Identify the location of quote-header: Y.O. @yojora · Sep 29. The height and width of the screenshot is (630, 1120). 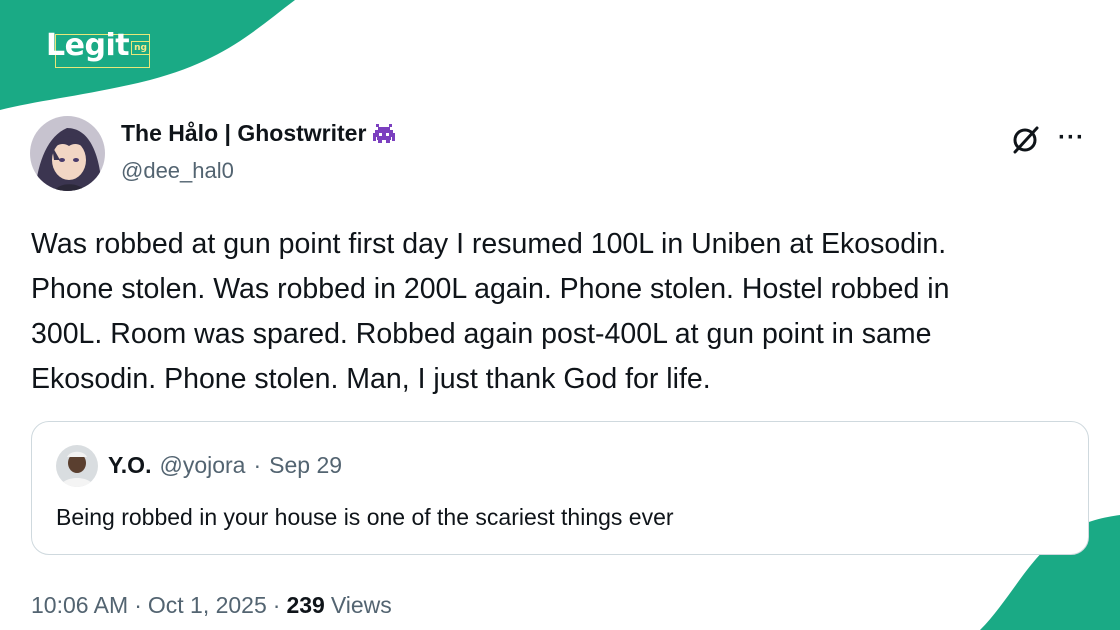
(225, 465).